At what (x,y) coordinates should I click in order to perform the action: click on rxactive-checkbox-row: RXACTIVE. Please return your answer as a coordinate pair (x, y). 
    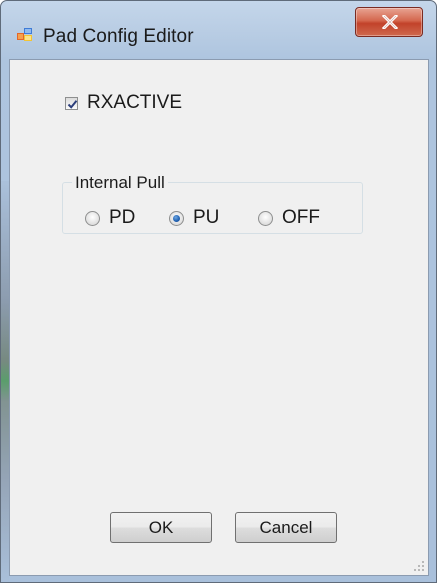
    Looking at the image, I should click on (123, 103).